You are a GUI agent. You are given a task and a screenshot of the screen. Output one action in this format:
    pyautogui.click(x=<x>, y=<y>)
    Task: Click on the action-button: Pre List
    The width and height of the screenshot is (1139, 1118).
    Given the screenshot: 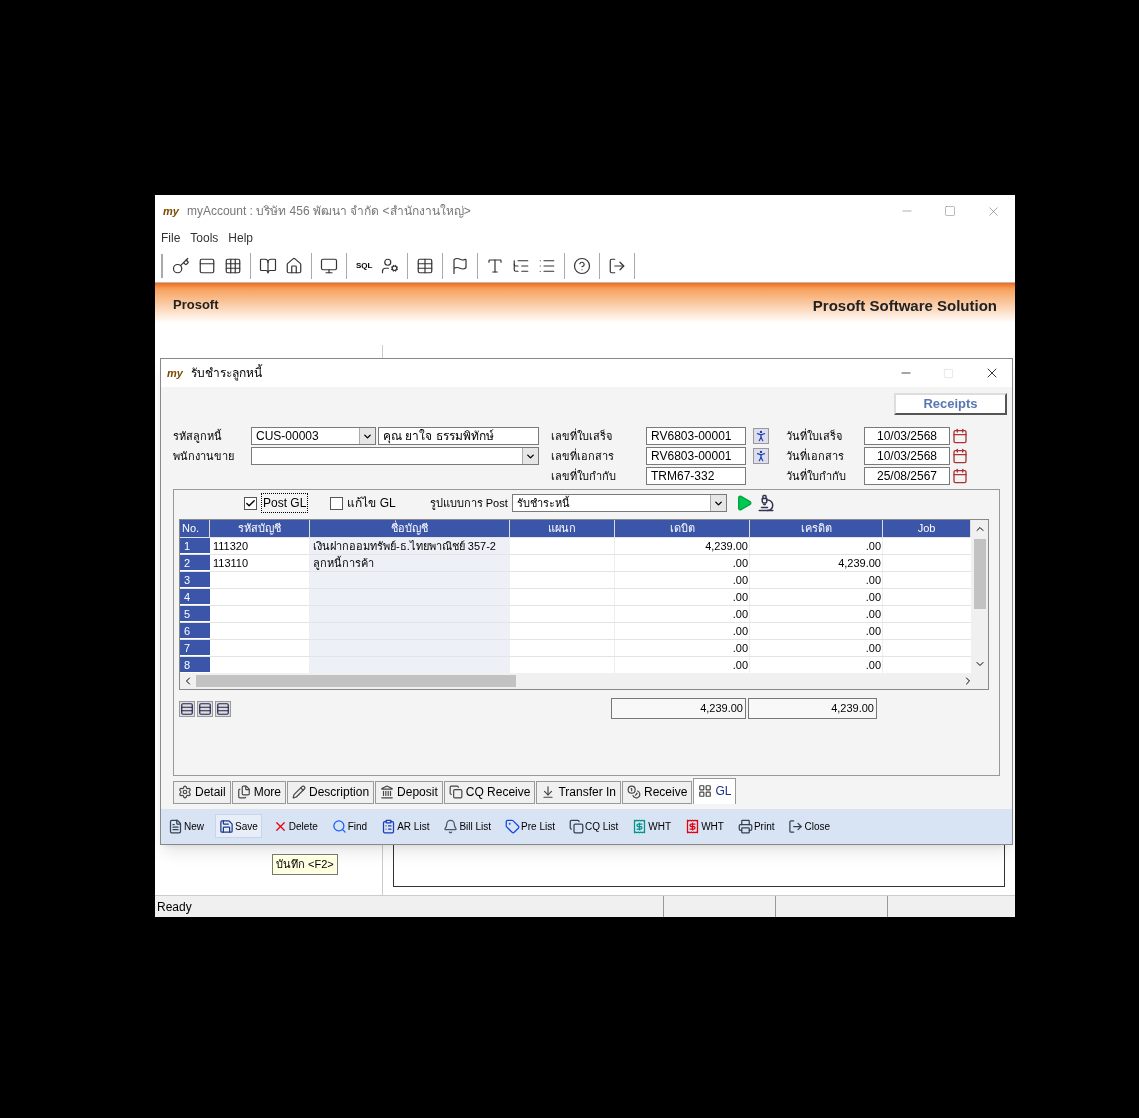 What is the action you would take?
    pyautogui.click(x=530, y=826)
    